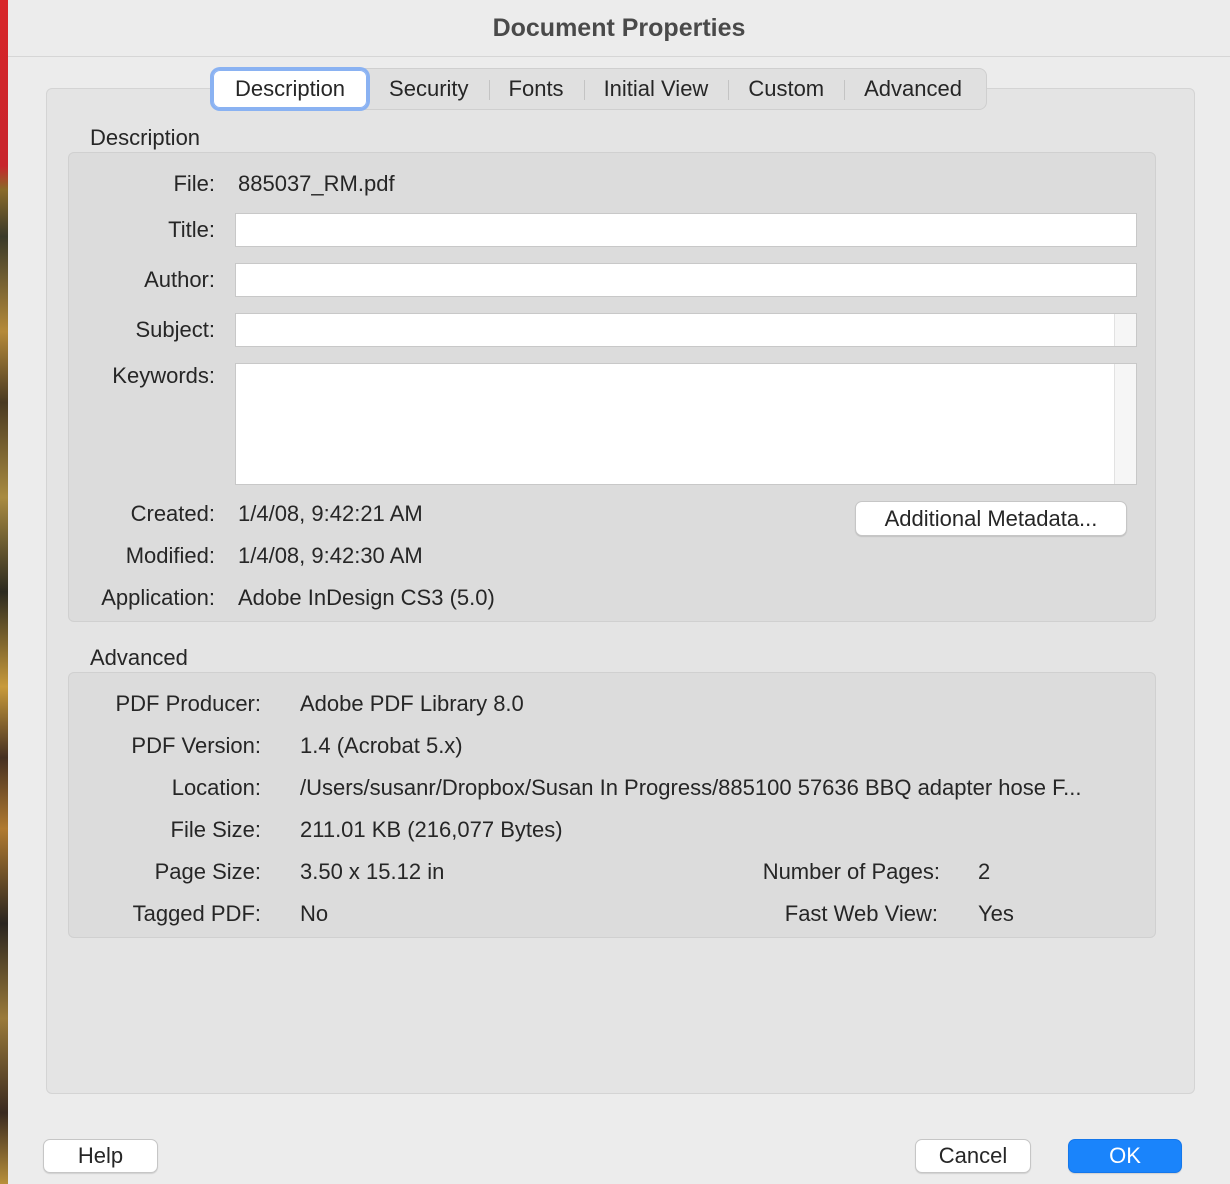  What do you see at coordinates (145, 137) in the screenshot?
I see `description-section-title: Description` at bounding box center [145, 137].